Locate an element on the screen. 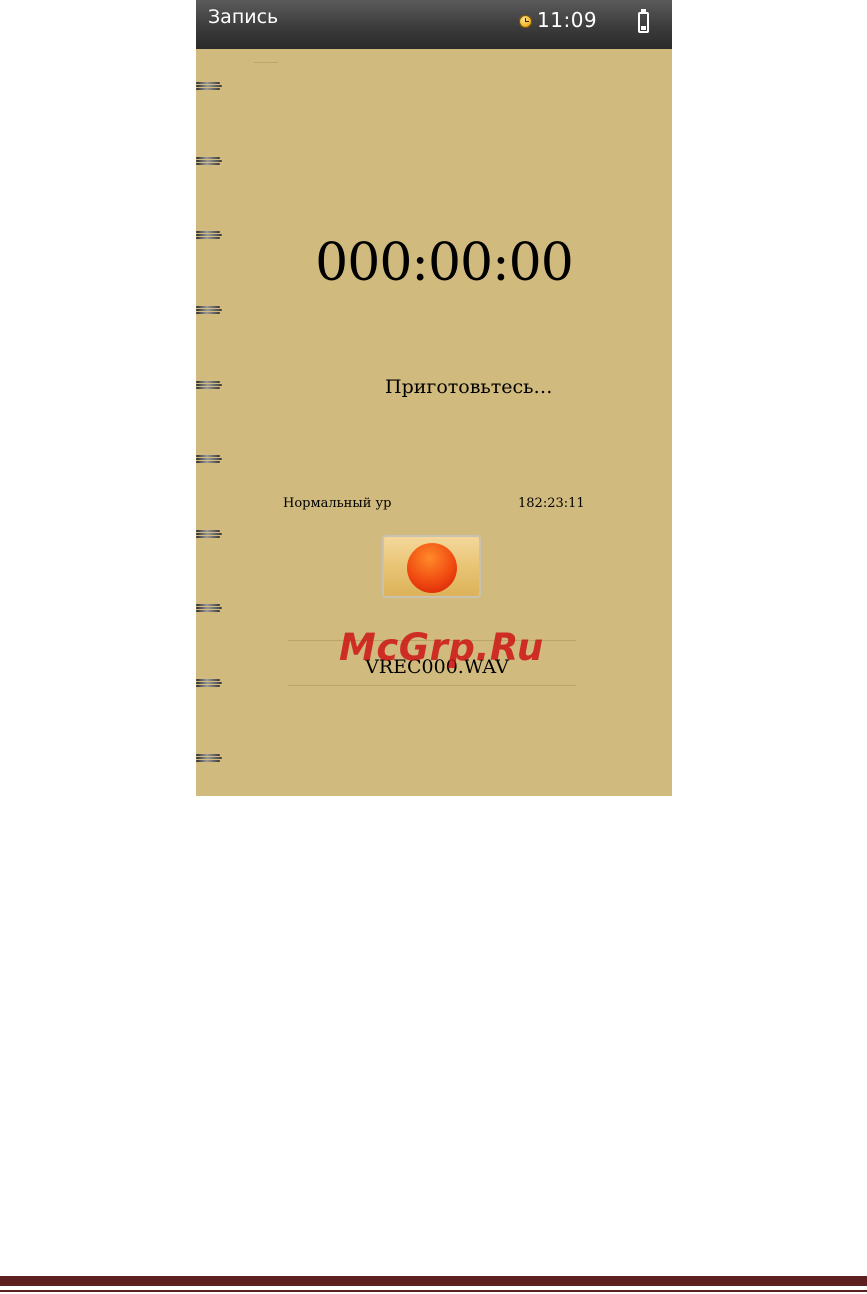 This screenshot has width=867, height=1294. quality-label: Нормальный ур is located at coordinates (337, 503).